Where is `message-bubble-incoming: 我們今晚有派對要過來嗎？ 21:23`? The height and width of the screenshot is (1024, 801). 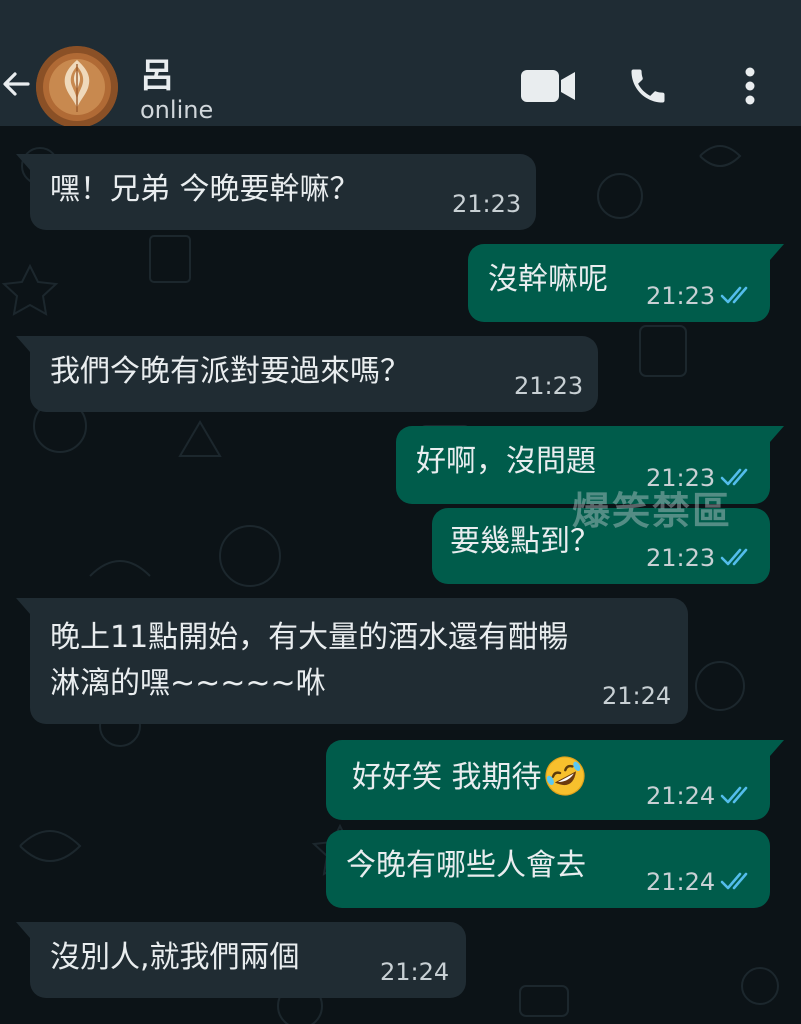 message-bubble-incoming: 我們今晚有派對要過來嗎？ 21:23 is located at coordinates (307, 374).